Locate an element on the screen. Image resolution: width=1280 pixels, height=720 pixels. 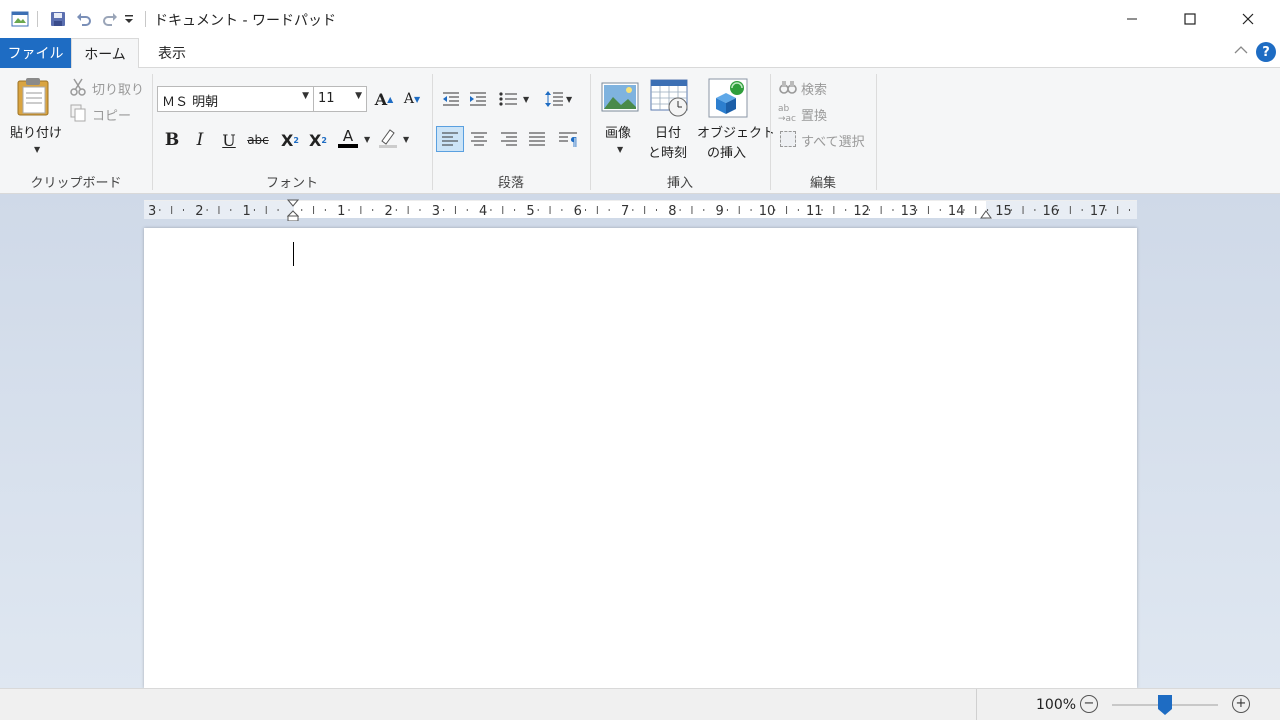
picture-dropdown-icon: ▼ is located at coordinates (620, 149).